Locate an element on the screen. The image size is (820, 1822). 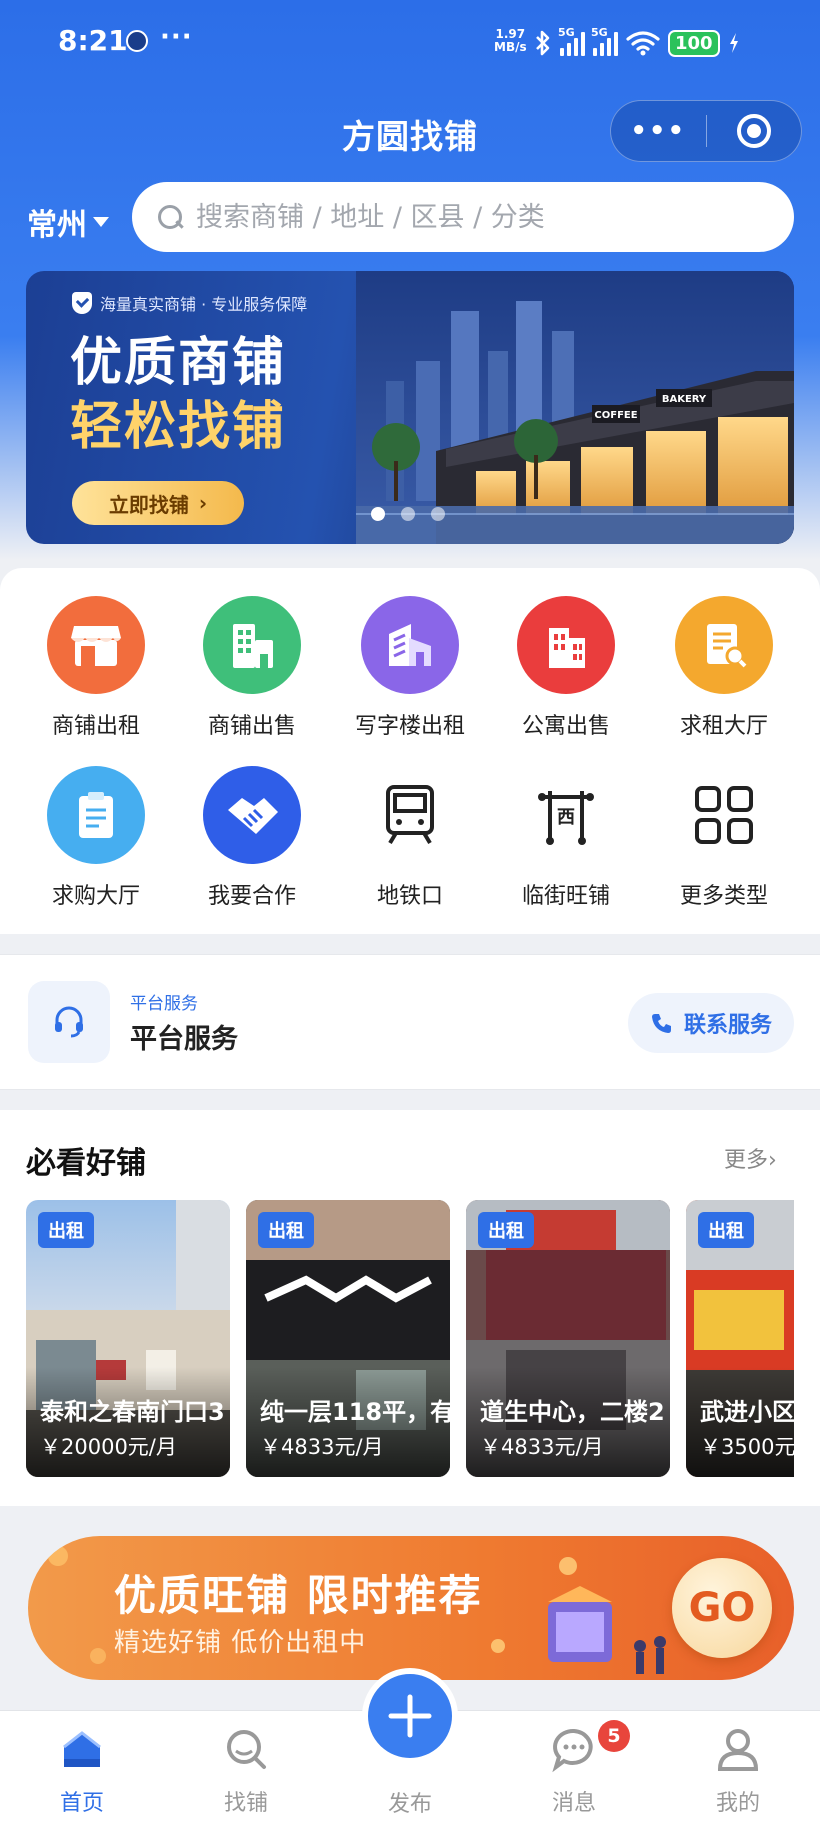
category-shop-sale: 商铺出售 is located at coordinates (252, 668).